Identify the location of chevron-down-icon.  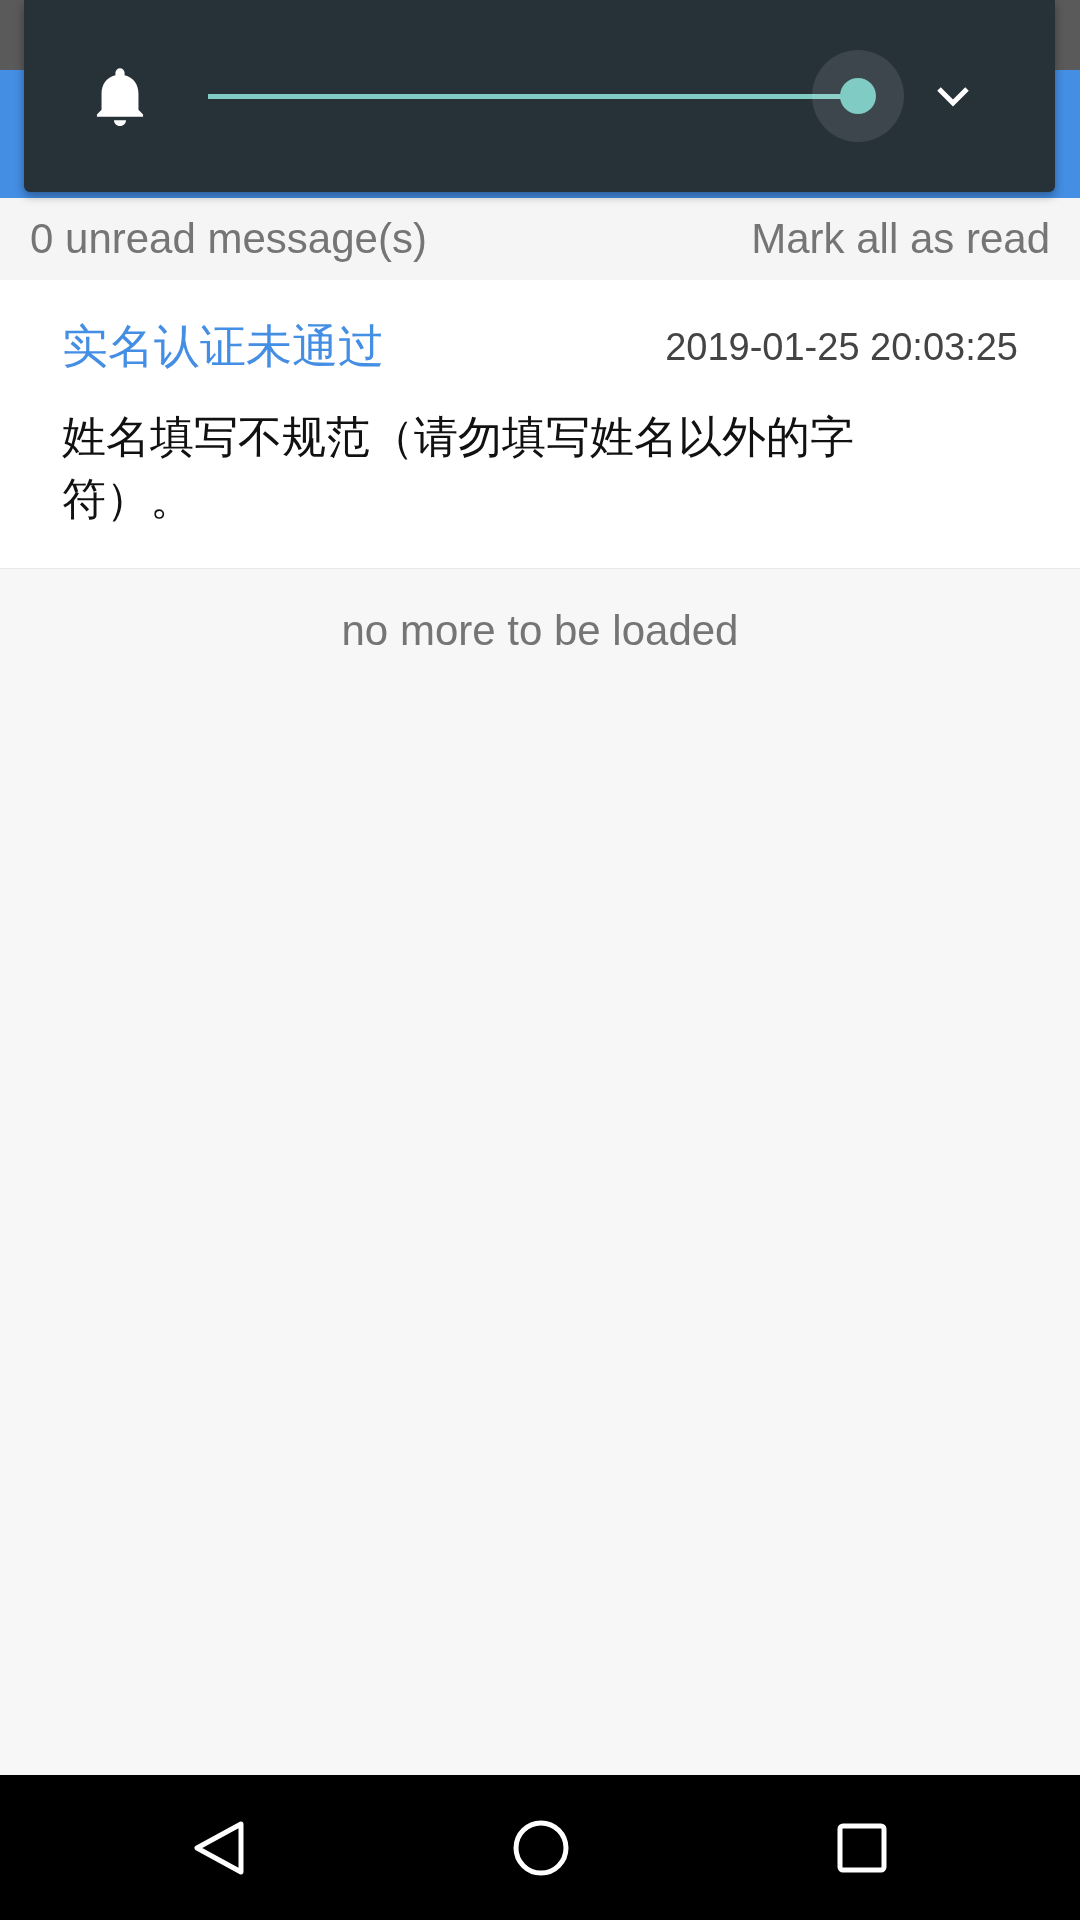
(953, 96).